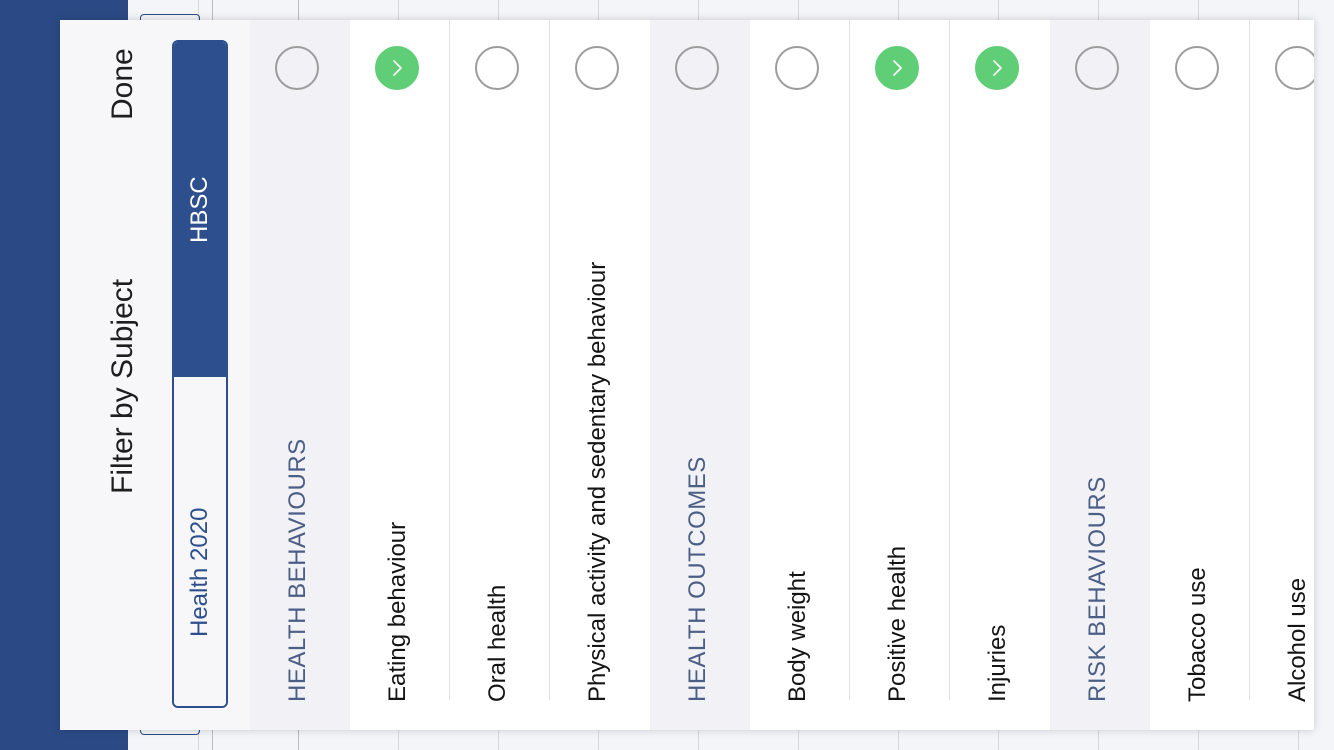 Image resolution: width=1334 pixels, height=750 pixels. I want to click on segment-hbsc-label: HBSC, so click(199, 209).